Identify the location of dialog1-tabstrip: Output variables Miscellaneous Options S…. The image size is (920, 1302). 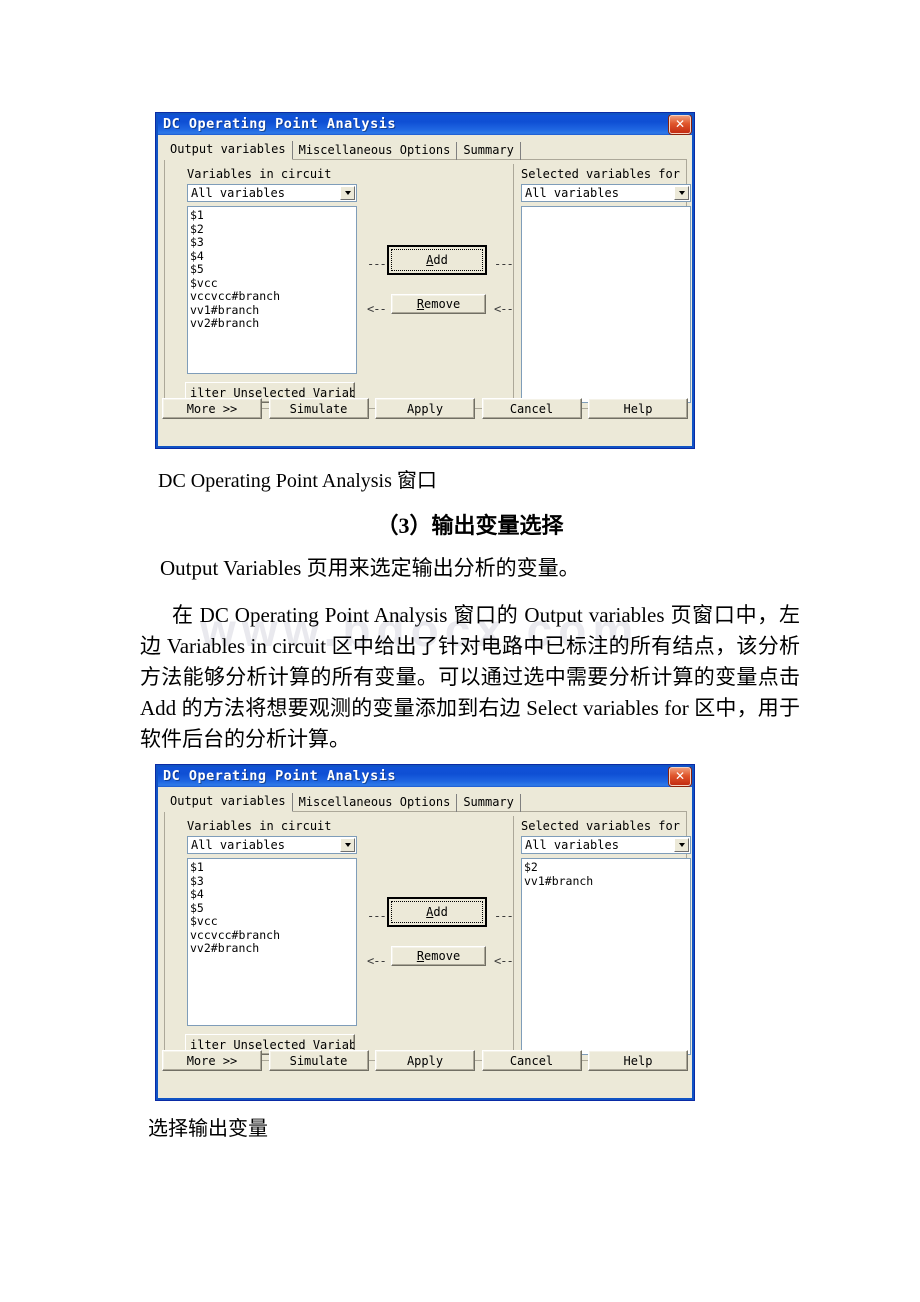
(425, 150).